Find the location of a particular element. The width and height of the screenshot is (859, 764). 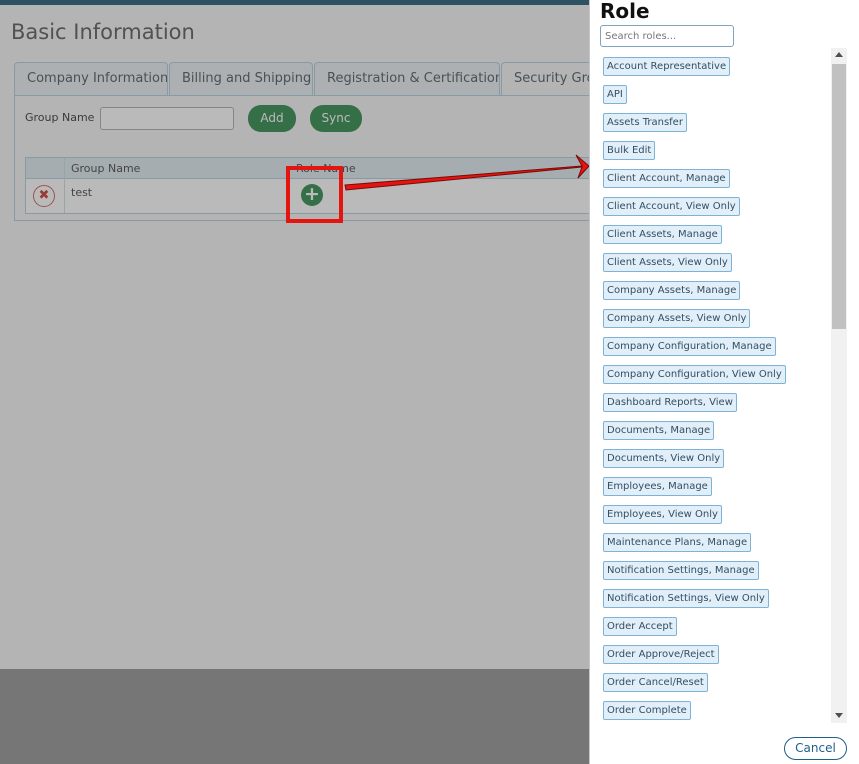

role-option-order-accept: Order Accept is located at coordinates (640, 626).